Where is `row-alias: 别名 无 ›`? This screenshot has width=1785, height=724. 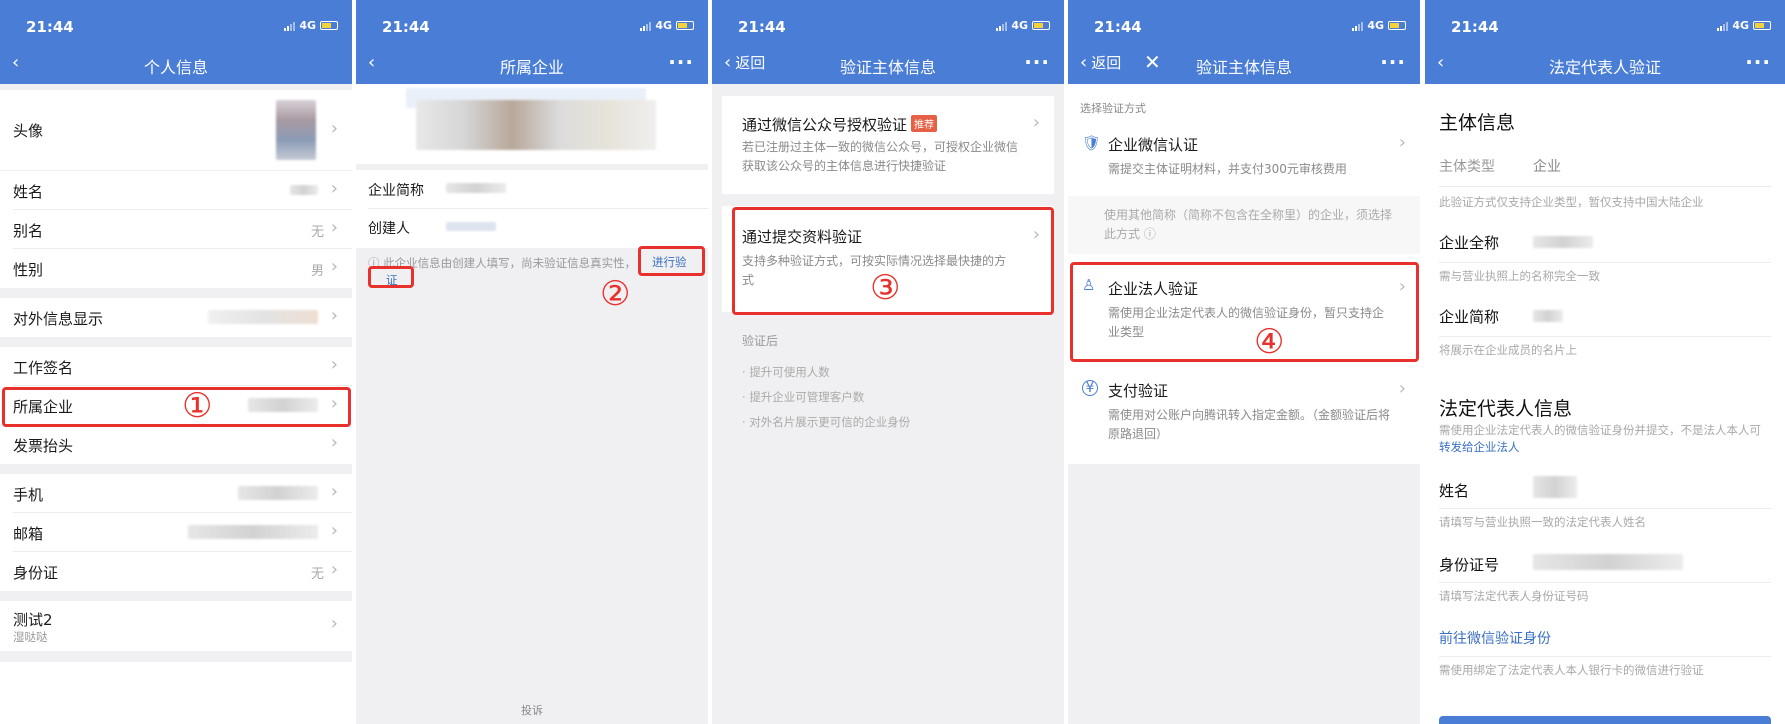
row-alias: 别名 无 › is located at coordinates (176, 229).